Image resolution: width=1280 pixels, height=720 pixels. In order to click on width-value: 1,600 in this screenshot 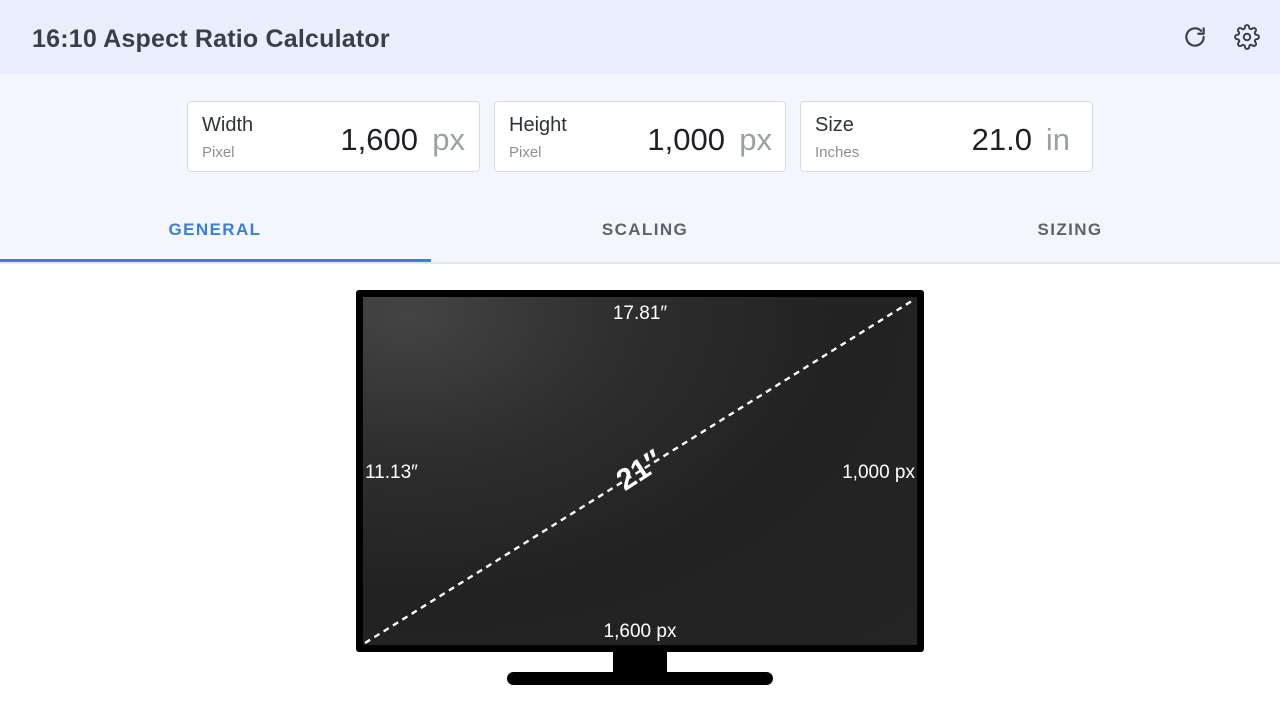, I will do `click(379, 140)`.